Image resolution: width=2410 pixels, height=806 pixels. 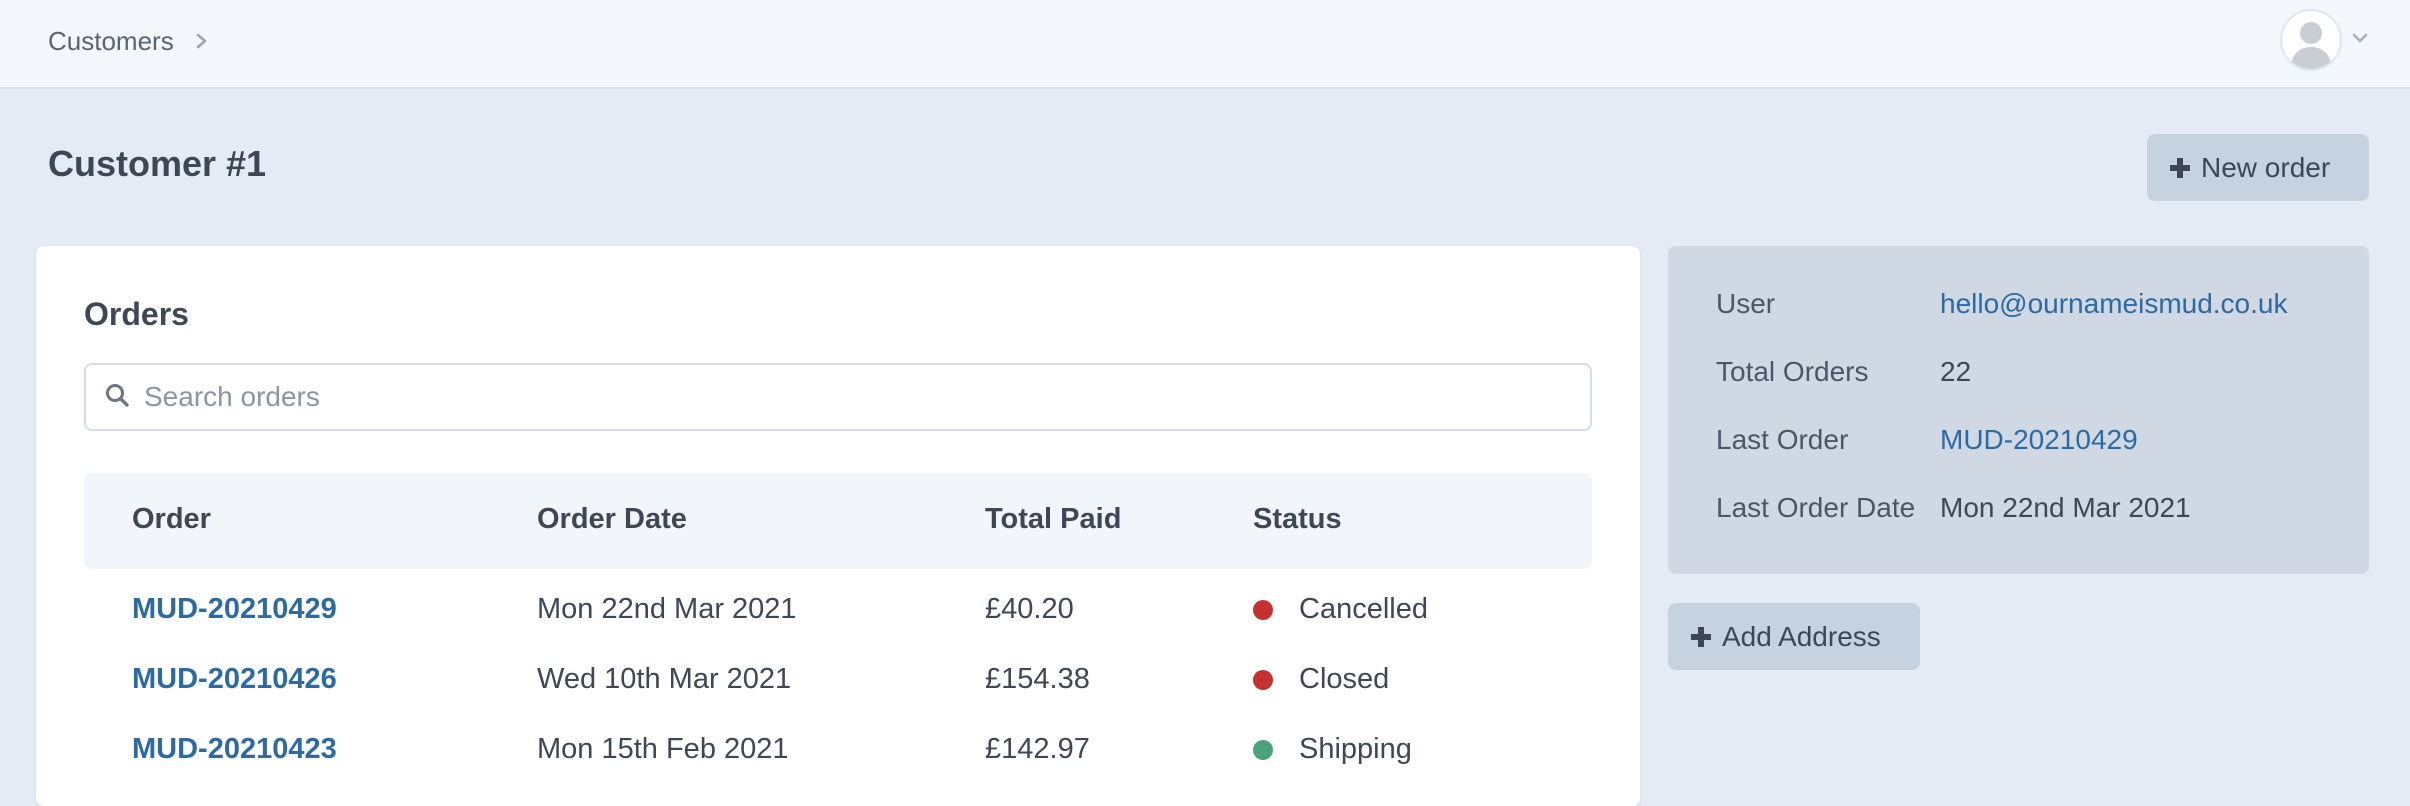 I want to click on search-box, so click(x=838, y=397).